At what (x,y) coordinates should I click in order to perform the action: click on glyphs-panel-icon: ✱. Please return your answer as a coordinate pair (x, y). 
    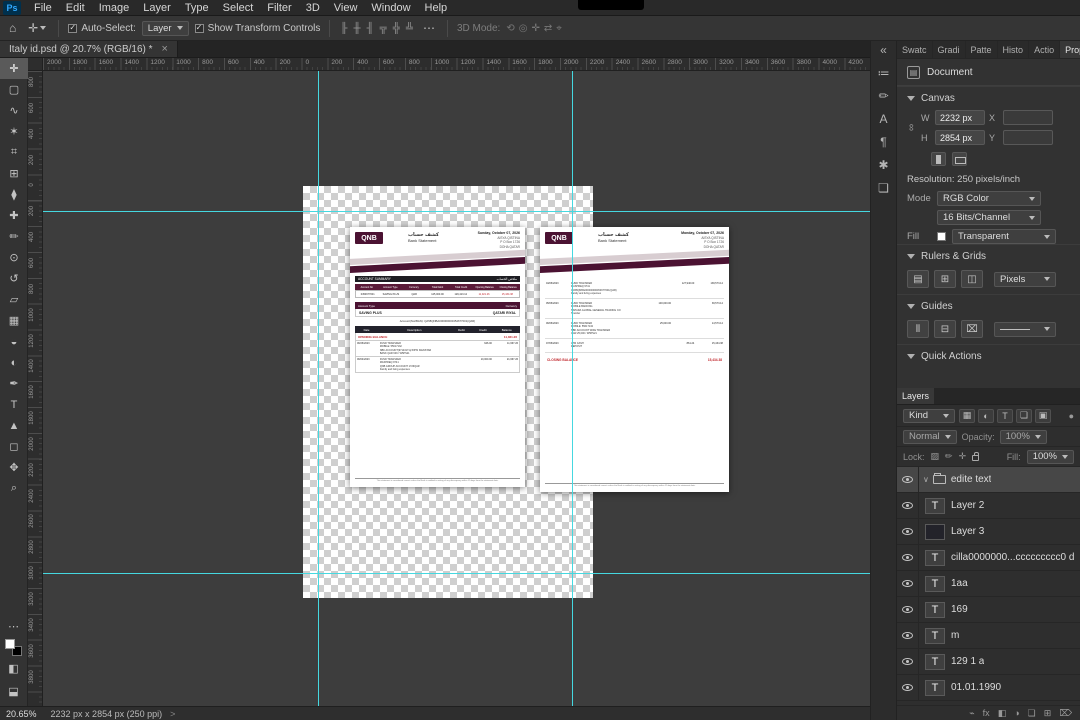
    Looking at the image, I should click on (883, 165).